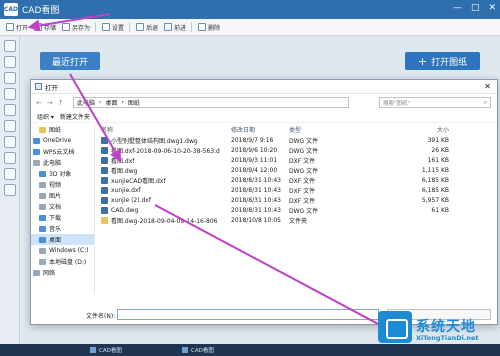 The image size is (500, 356). Describe the element at coordinates (250, 27) in the screenshot. I see `app-toolbar: 打开 存储 另存为 设置 后退 前进 删除` at that location.